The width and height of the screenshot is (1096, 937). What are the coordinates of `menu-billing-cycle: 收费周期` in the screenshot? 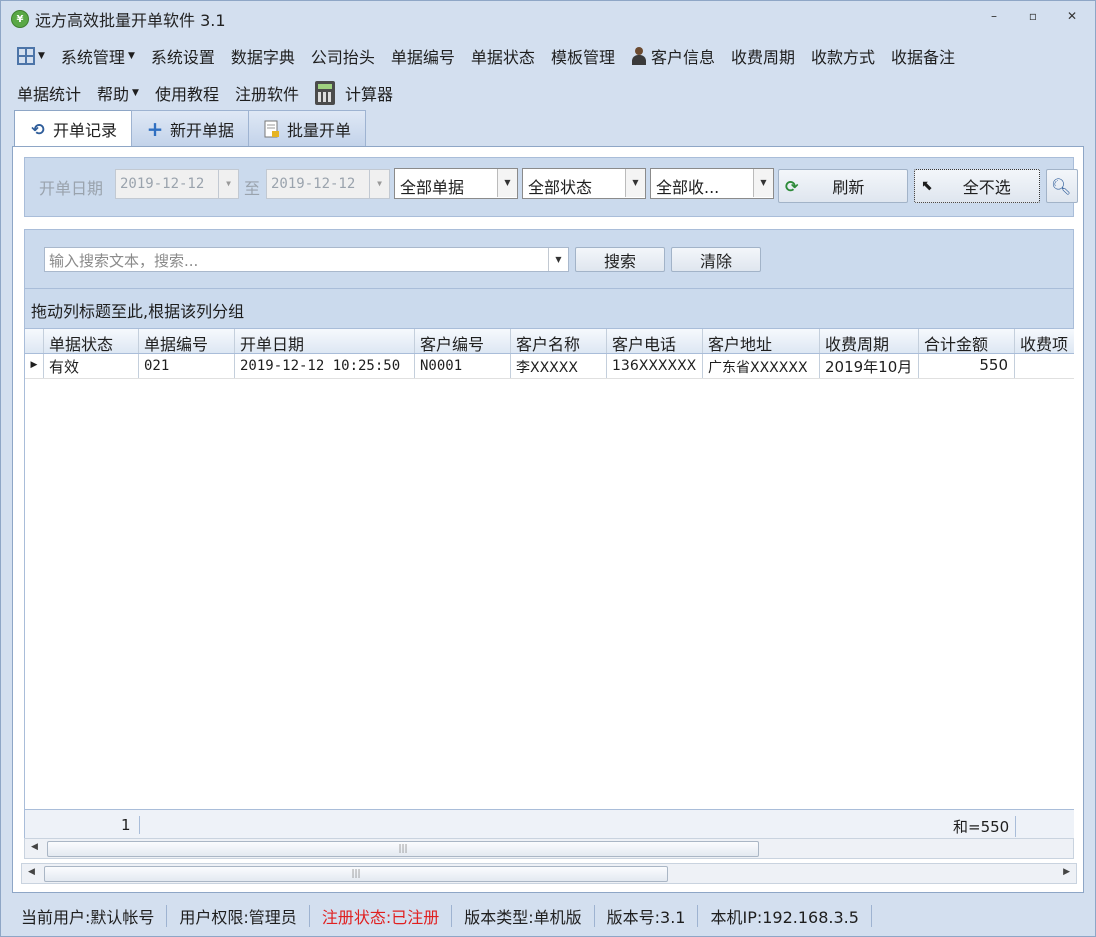 It's located at (763, 56).